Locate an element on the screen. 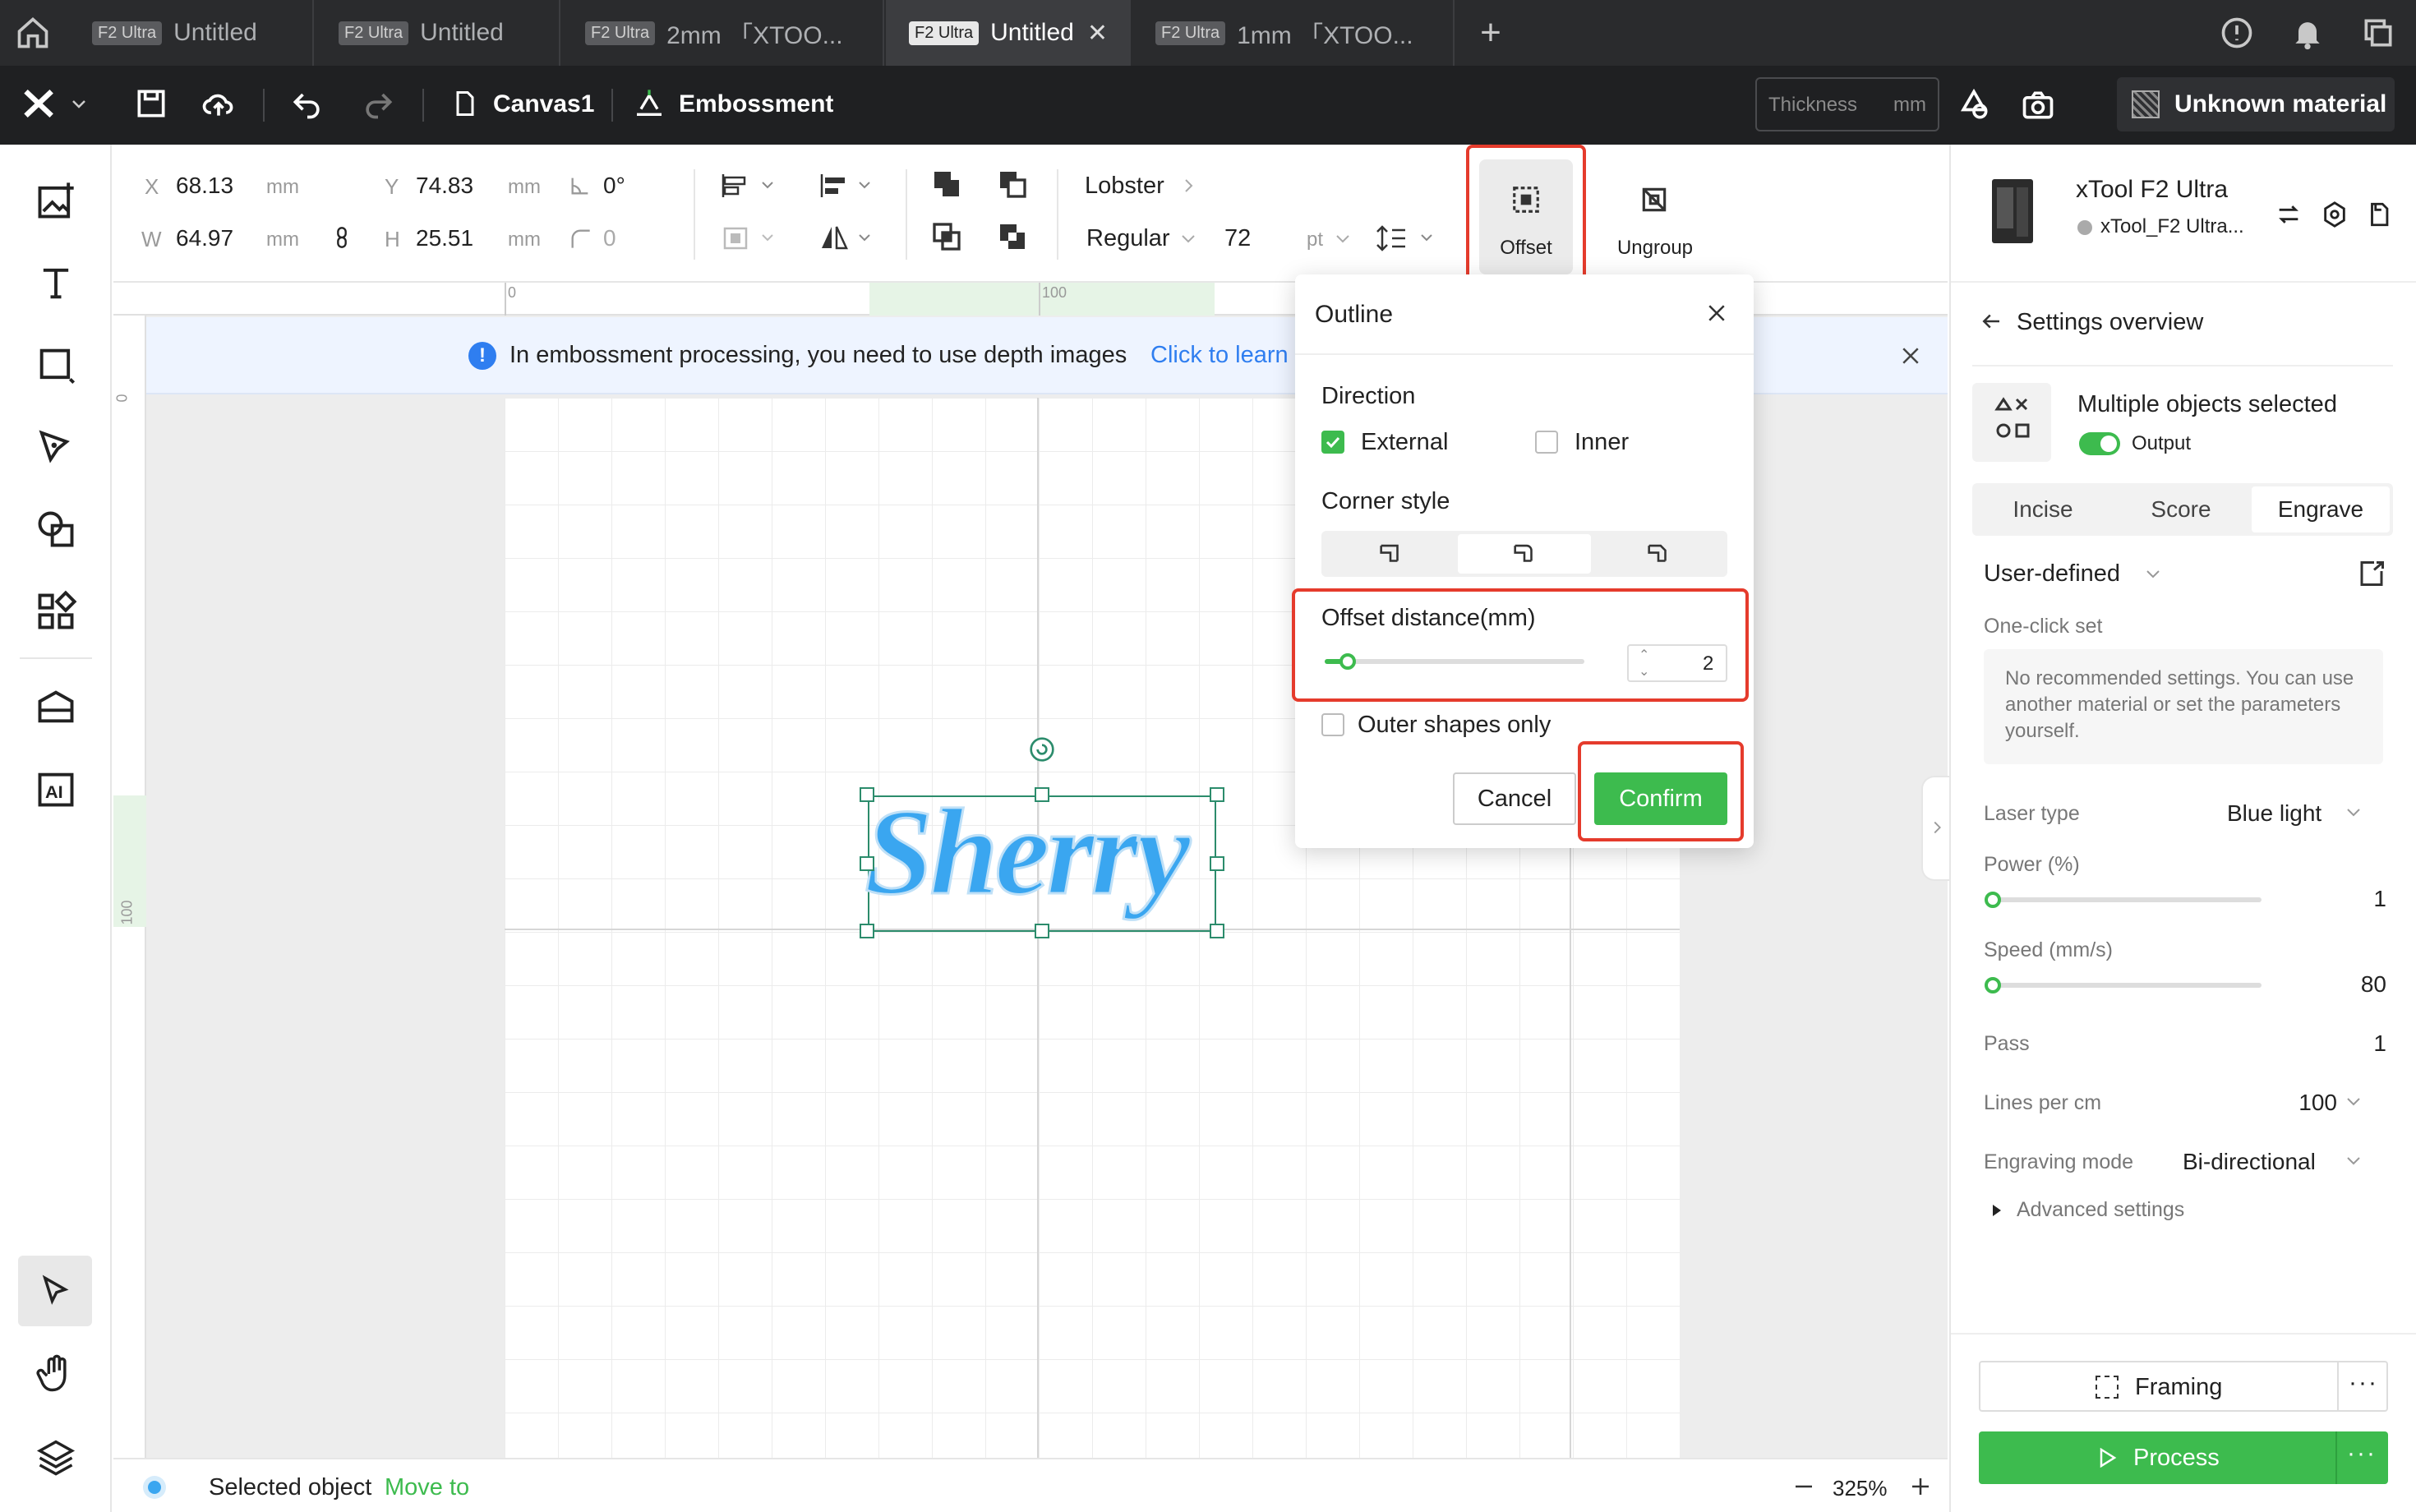 This screenshot has width=2416, height=1512. undo-icon is located at coordinates (307, 104).